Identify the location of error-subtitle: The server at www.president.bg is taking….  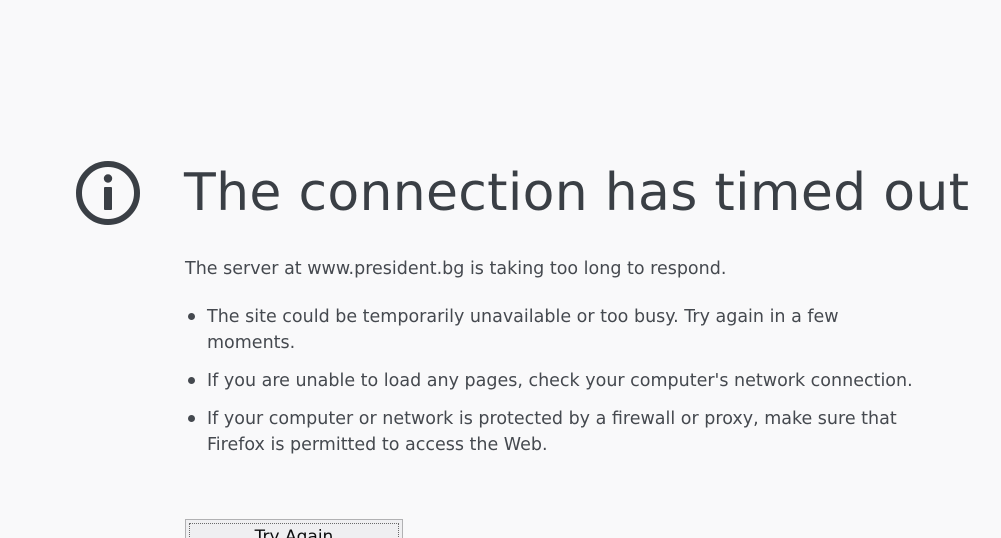
(456, 269).